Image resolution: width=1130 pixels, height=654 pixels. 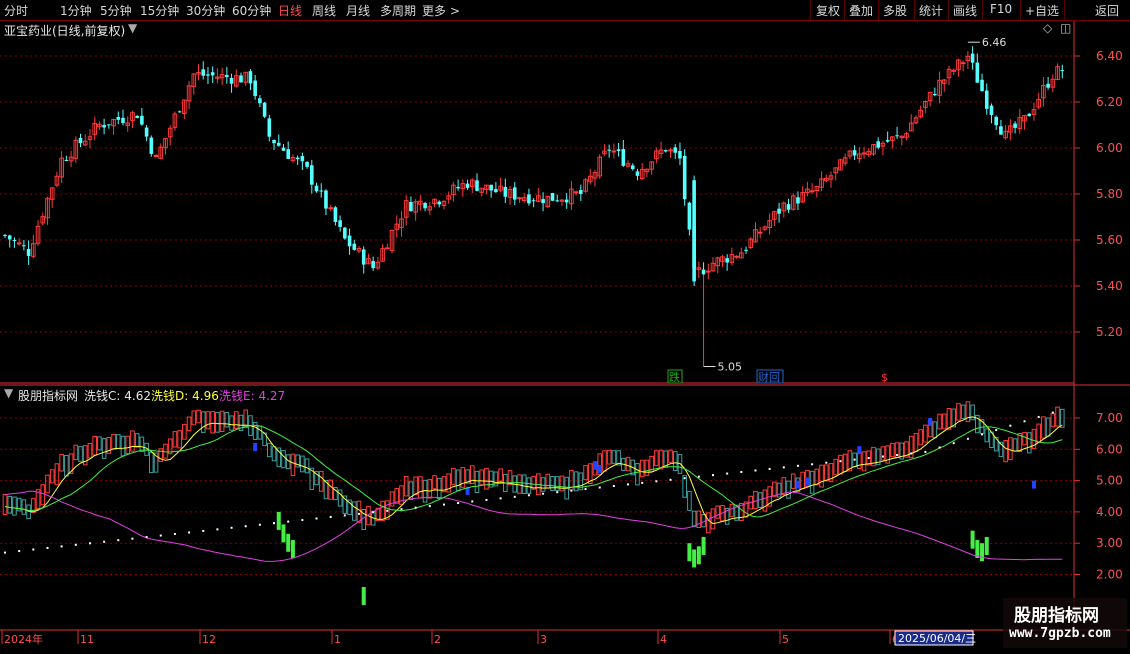 I want to click on back-button: 返回, so click(x=1107, y=10).